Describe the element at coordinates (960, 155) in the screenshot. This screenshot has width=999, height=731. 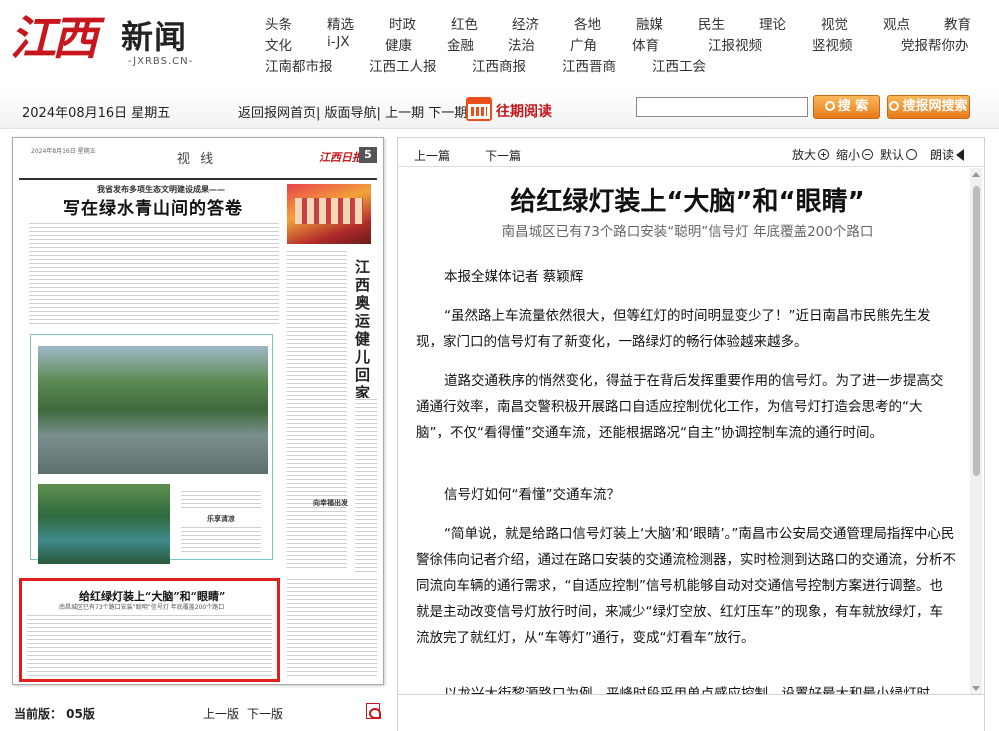
I see `speaker-icon` at that location.